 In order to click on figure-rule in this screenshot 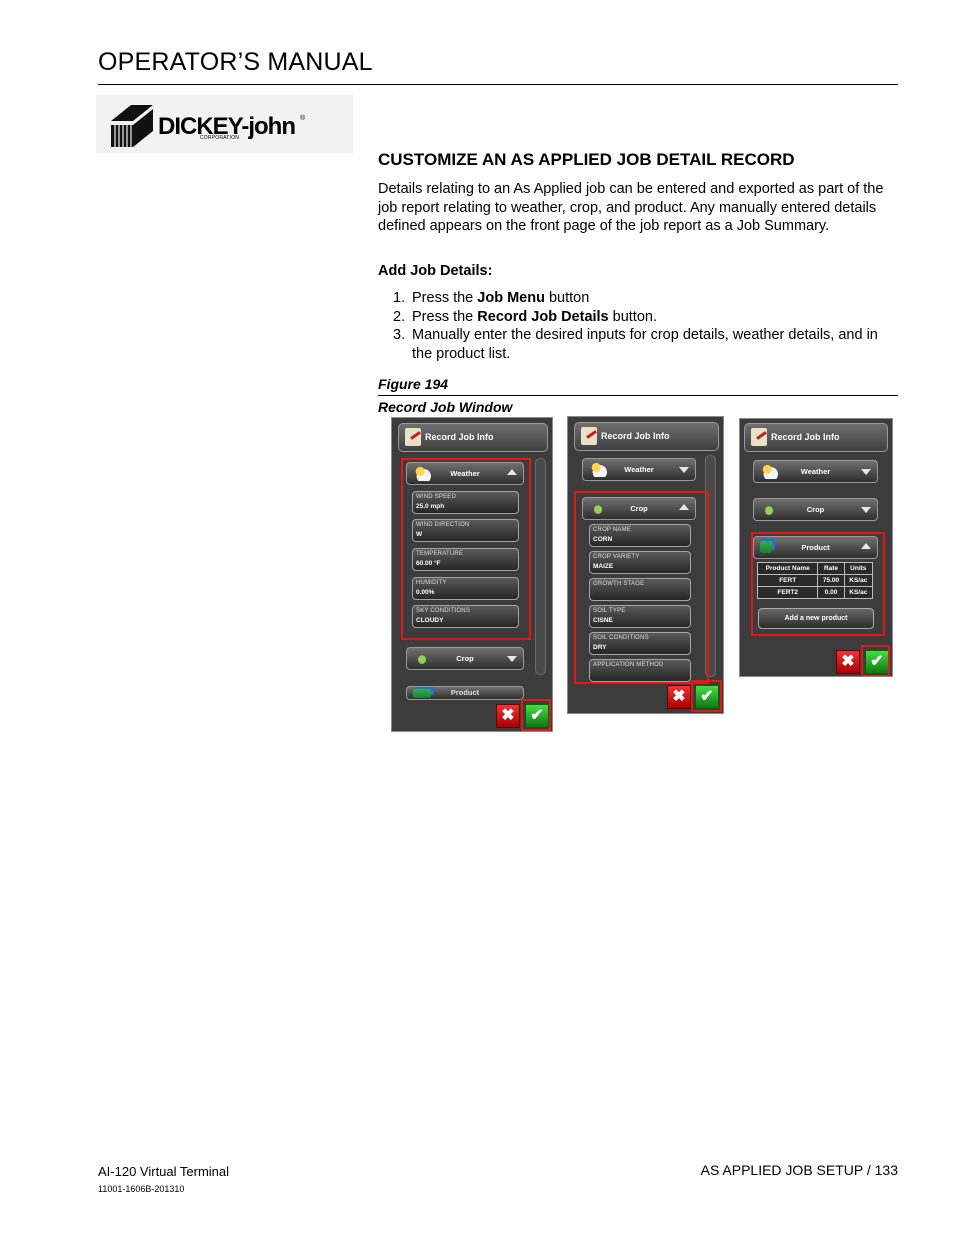, I will do `click(638, 395)`.